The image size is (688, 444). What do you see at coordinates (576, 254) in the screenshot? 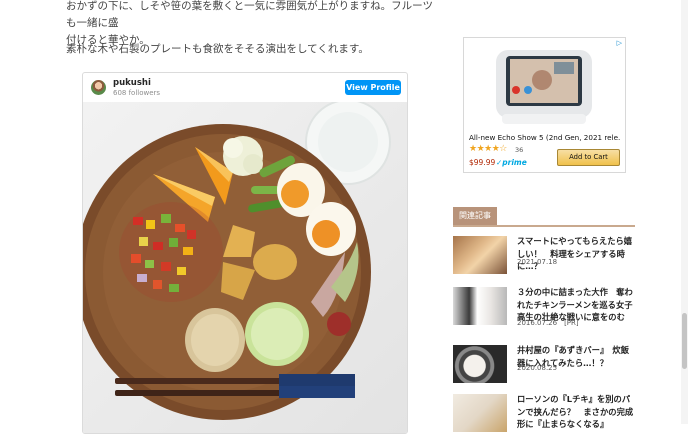
I see `related-title: スマートにやってもらえたら嬉しい！ 料理をシェアする時に…？` at bounding box center [576, 254].